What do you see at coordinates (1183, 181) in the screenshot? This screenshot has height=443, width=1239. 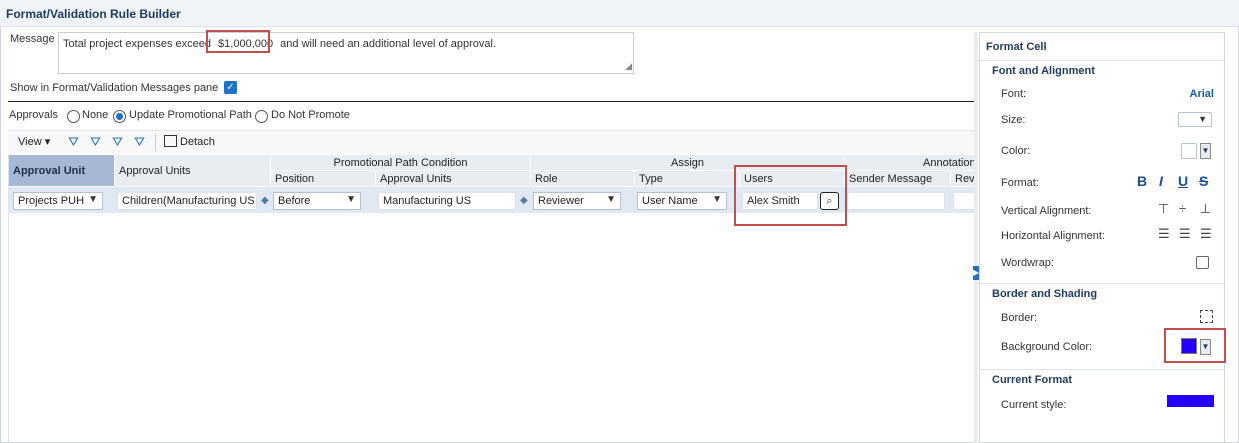 I see `underline-icon: U` at bounding box center [1183, 181].